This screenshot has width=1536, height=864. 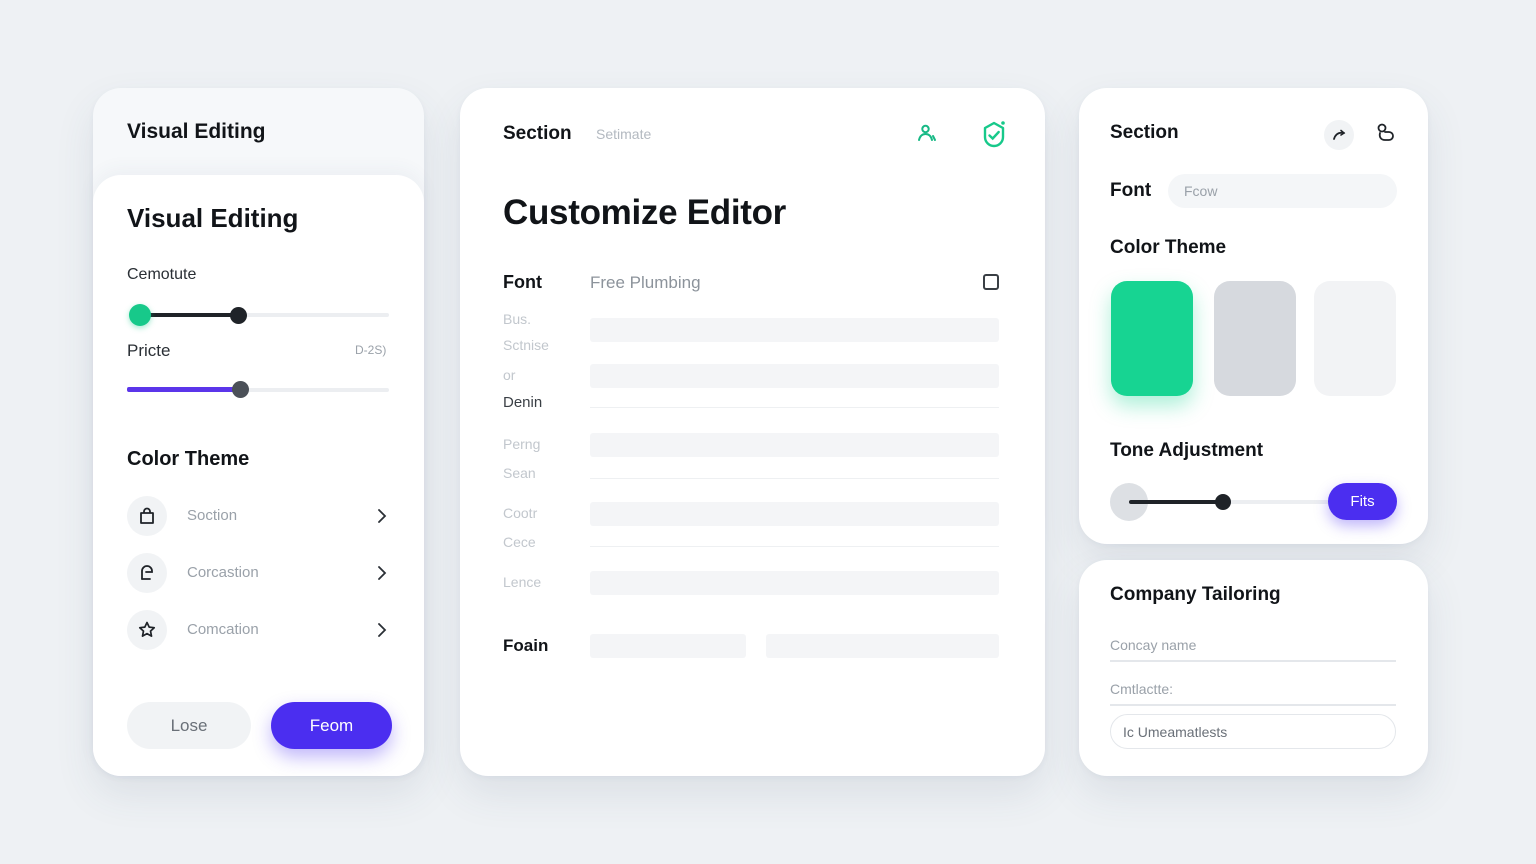 What do you see at coordinates (520, 513) in the screenshot?
I see `row-label: Cootr` at bounding box center [520, 513].